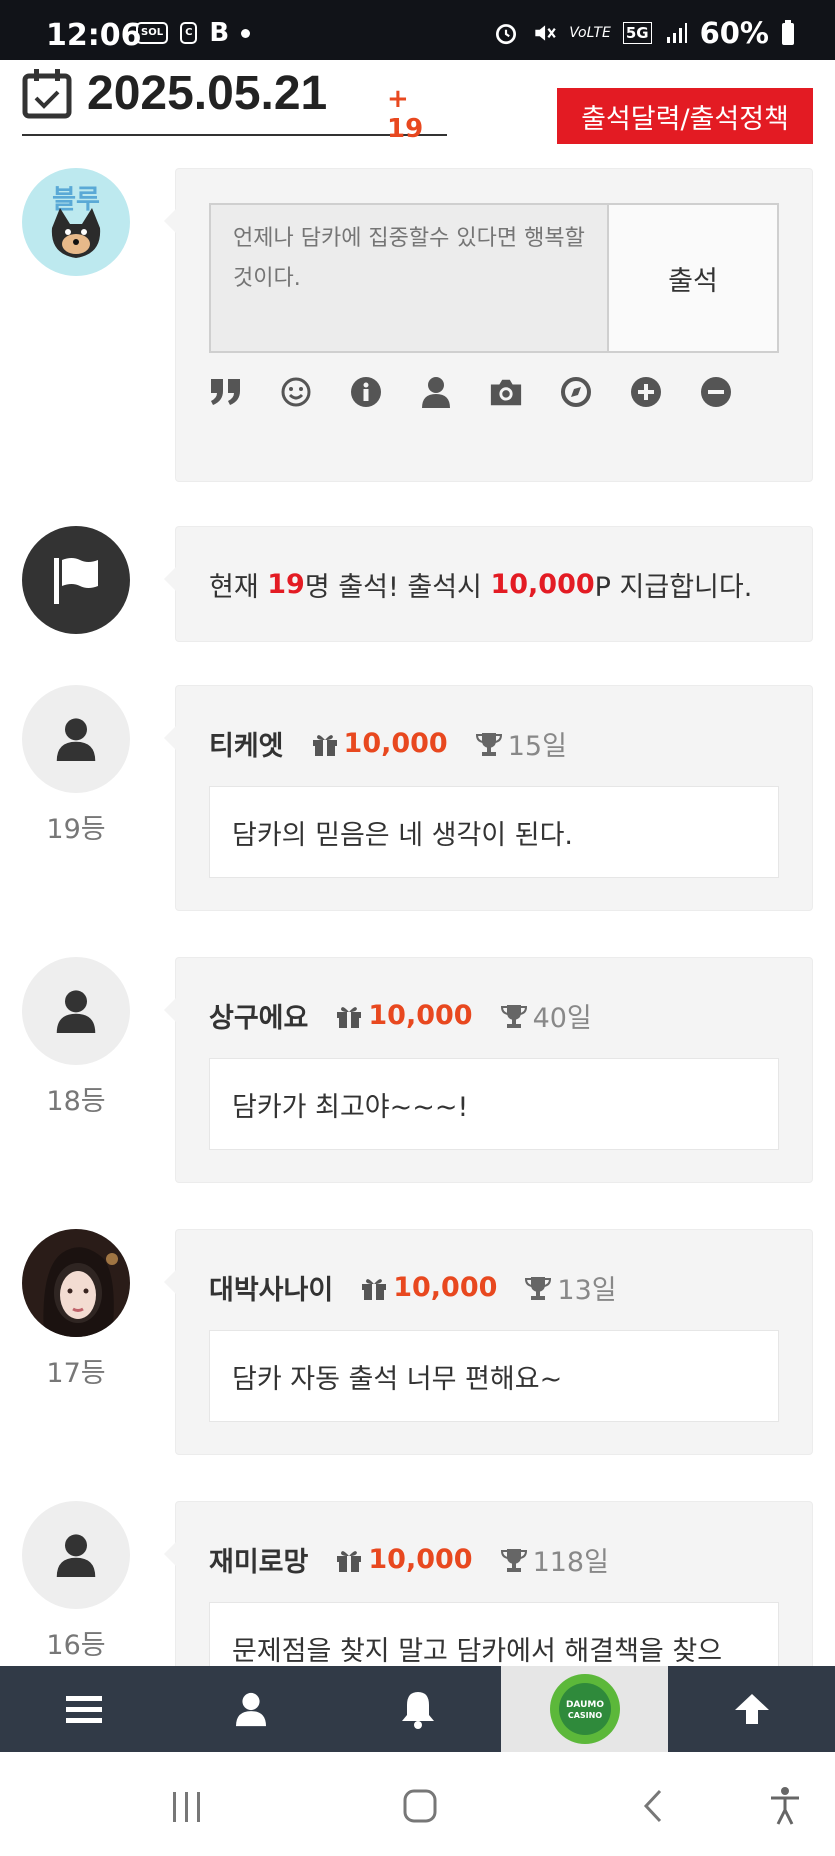 This screenshot has height=1856, width=835. Describe the element at coordinates (494, 1376) in the screenshot. I see `entry-message: 담카 자동 출석 너무 편해요~` at that location.